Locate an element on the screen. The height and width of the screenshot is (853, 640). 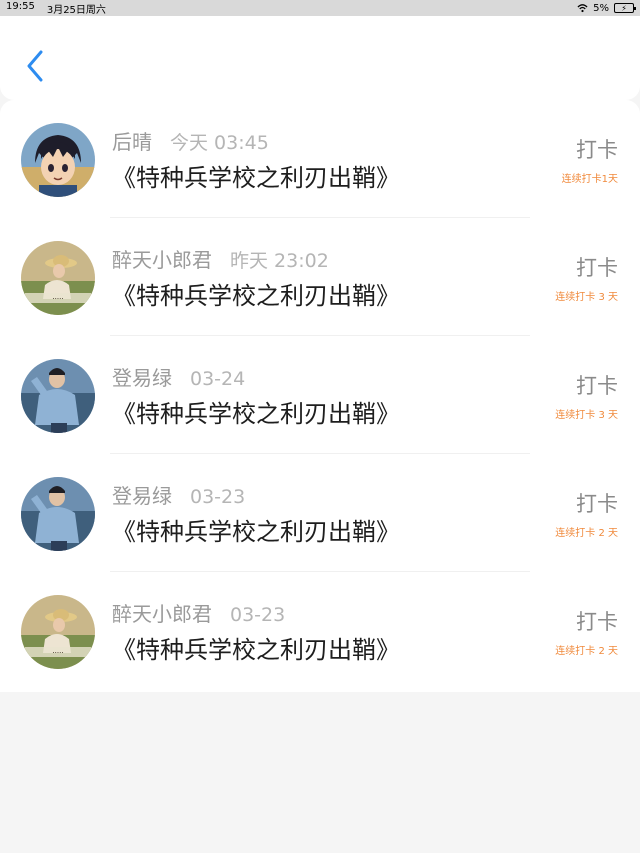
user-name: 后晴 is located at coordinates (132, 142).